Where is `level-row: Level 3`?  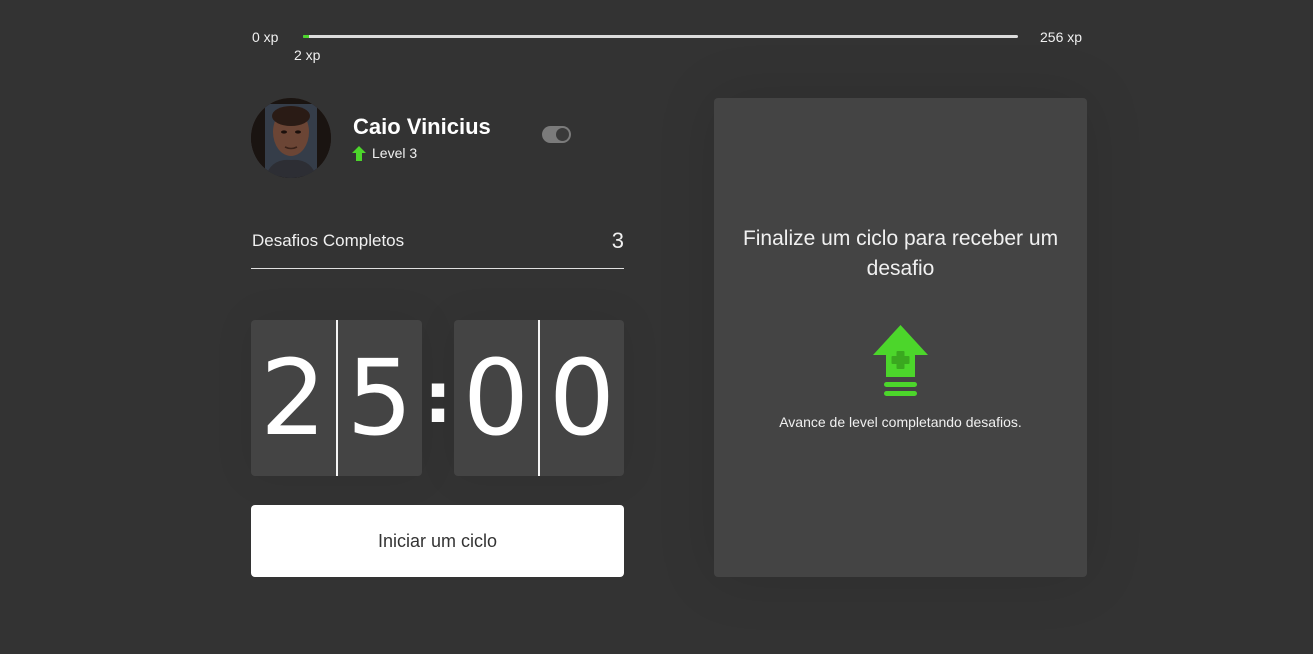
level-row: Level 3 is located at coordinates (384, 153).